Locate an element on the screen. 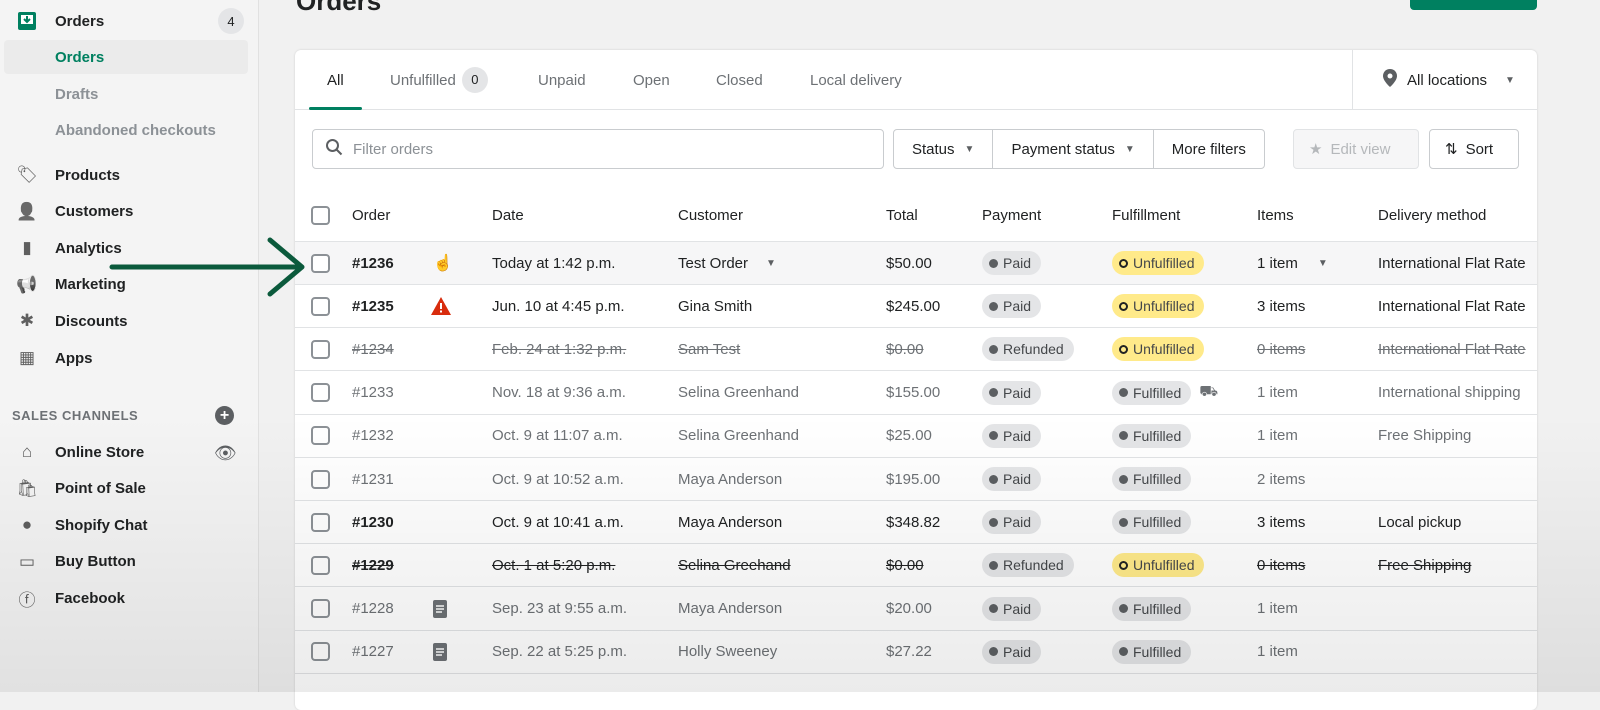 This screenshot has height=710, width=1600. sidebar-item-facebook: ⓕ Facebook is located at coordinates (129, 598).